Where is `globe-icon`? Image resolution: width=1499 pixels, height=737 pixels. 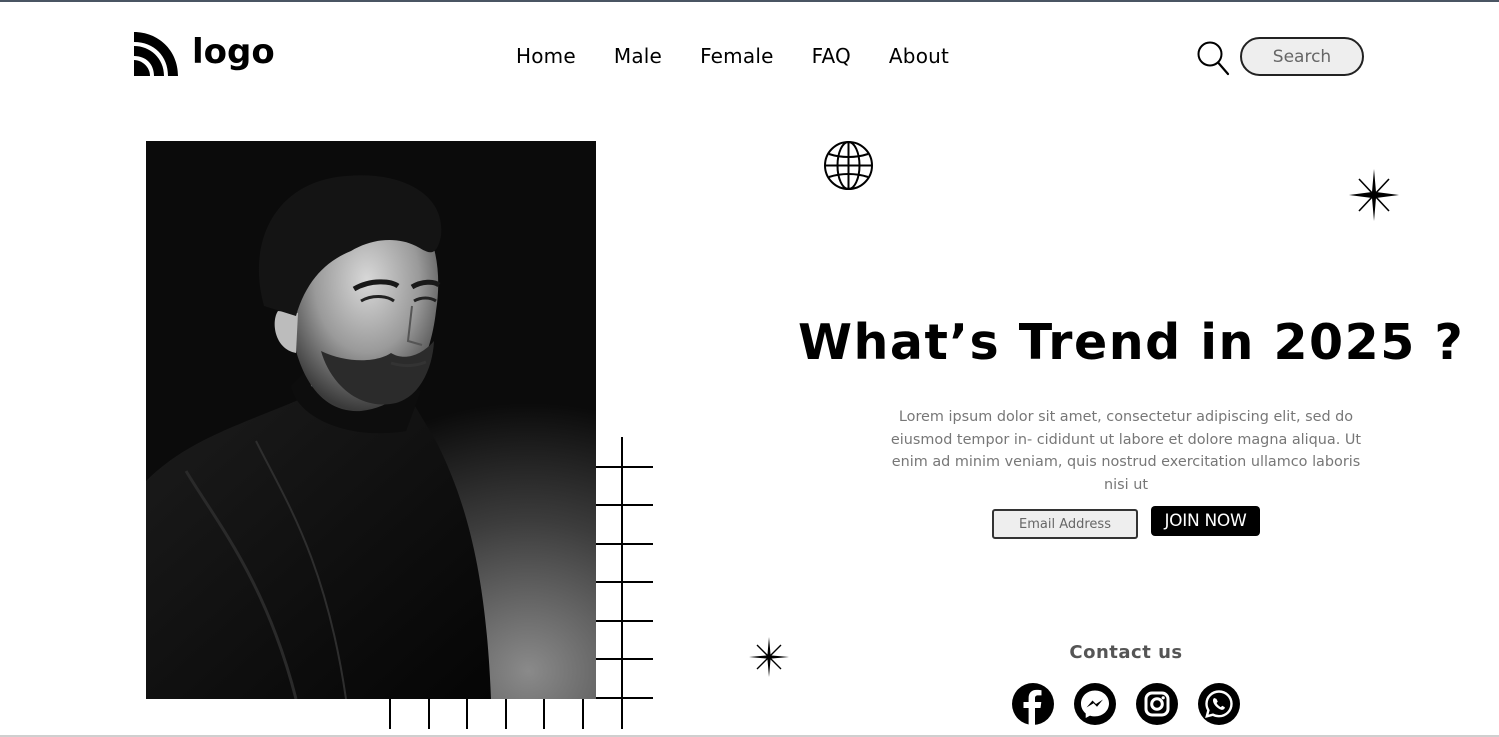 globe-icon is located at coordinates (848, 165).